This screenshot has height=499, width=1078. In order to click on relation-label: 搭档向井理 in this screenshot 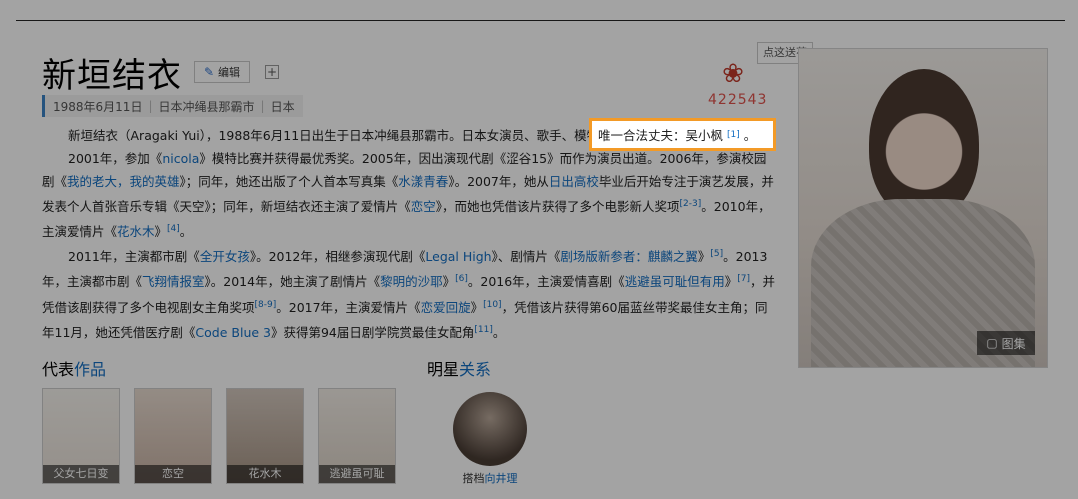, I will do `click(490, 478)`.